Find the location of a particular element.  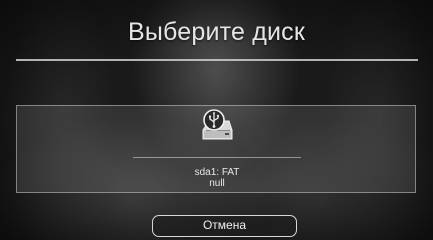

usb-drive-icon is located at coordinates (217, 124).